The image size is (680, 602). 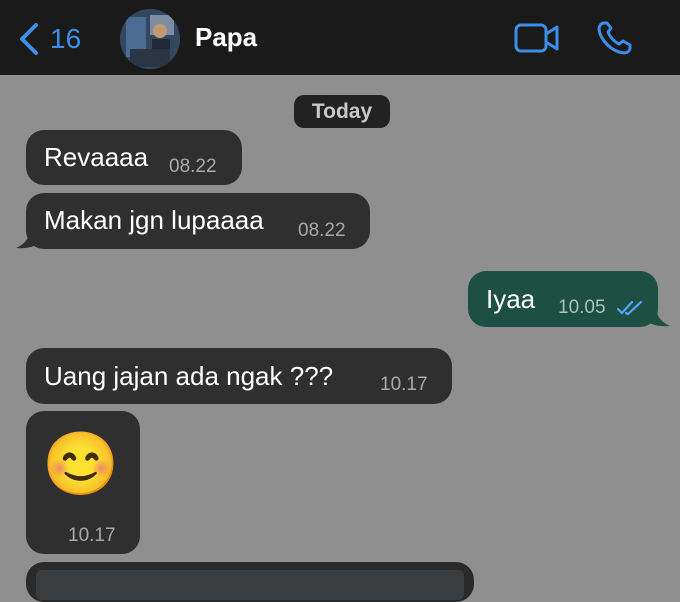 I want to click on video-call-icon, so click(x=536, y=38).